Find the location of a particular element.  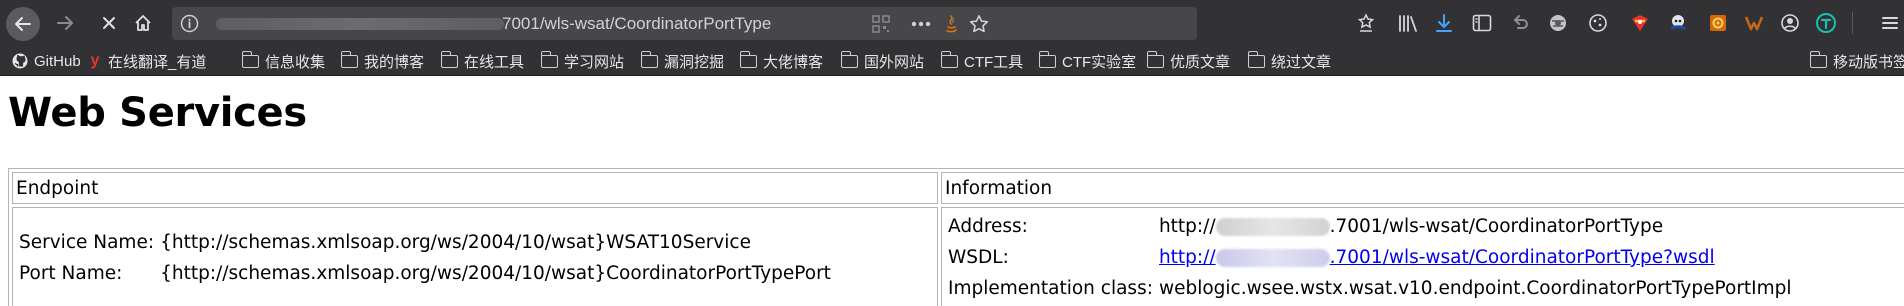

bookmark-label: 学习网站 is located at coordinates (594, 62).